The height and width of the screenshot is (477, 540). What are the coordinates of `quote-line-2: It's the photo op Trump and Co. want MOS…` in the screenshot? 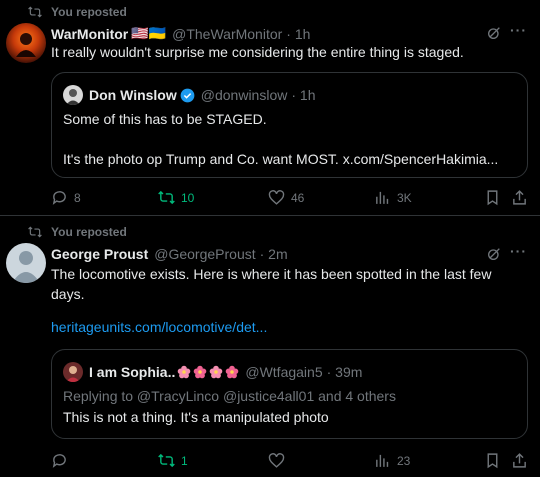 It's located at (281, 159).